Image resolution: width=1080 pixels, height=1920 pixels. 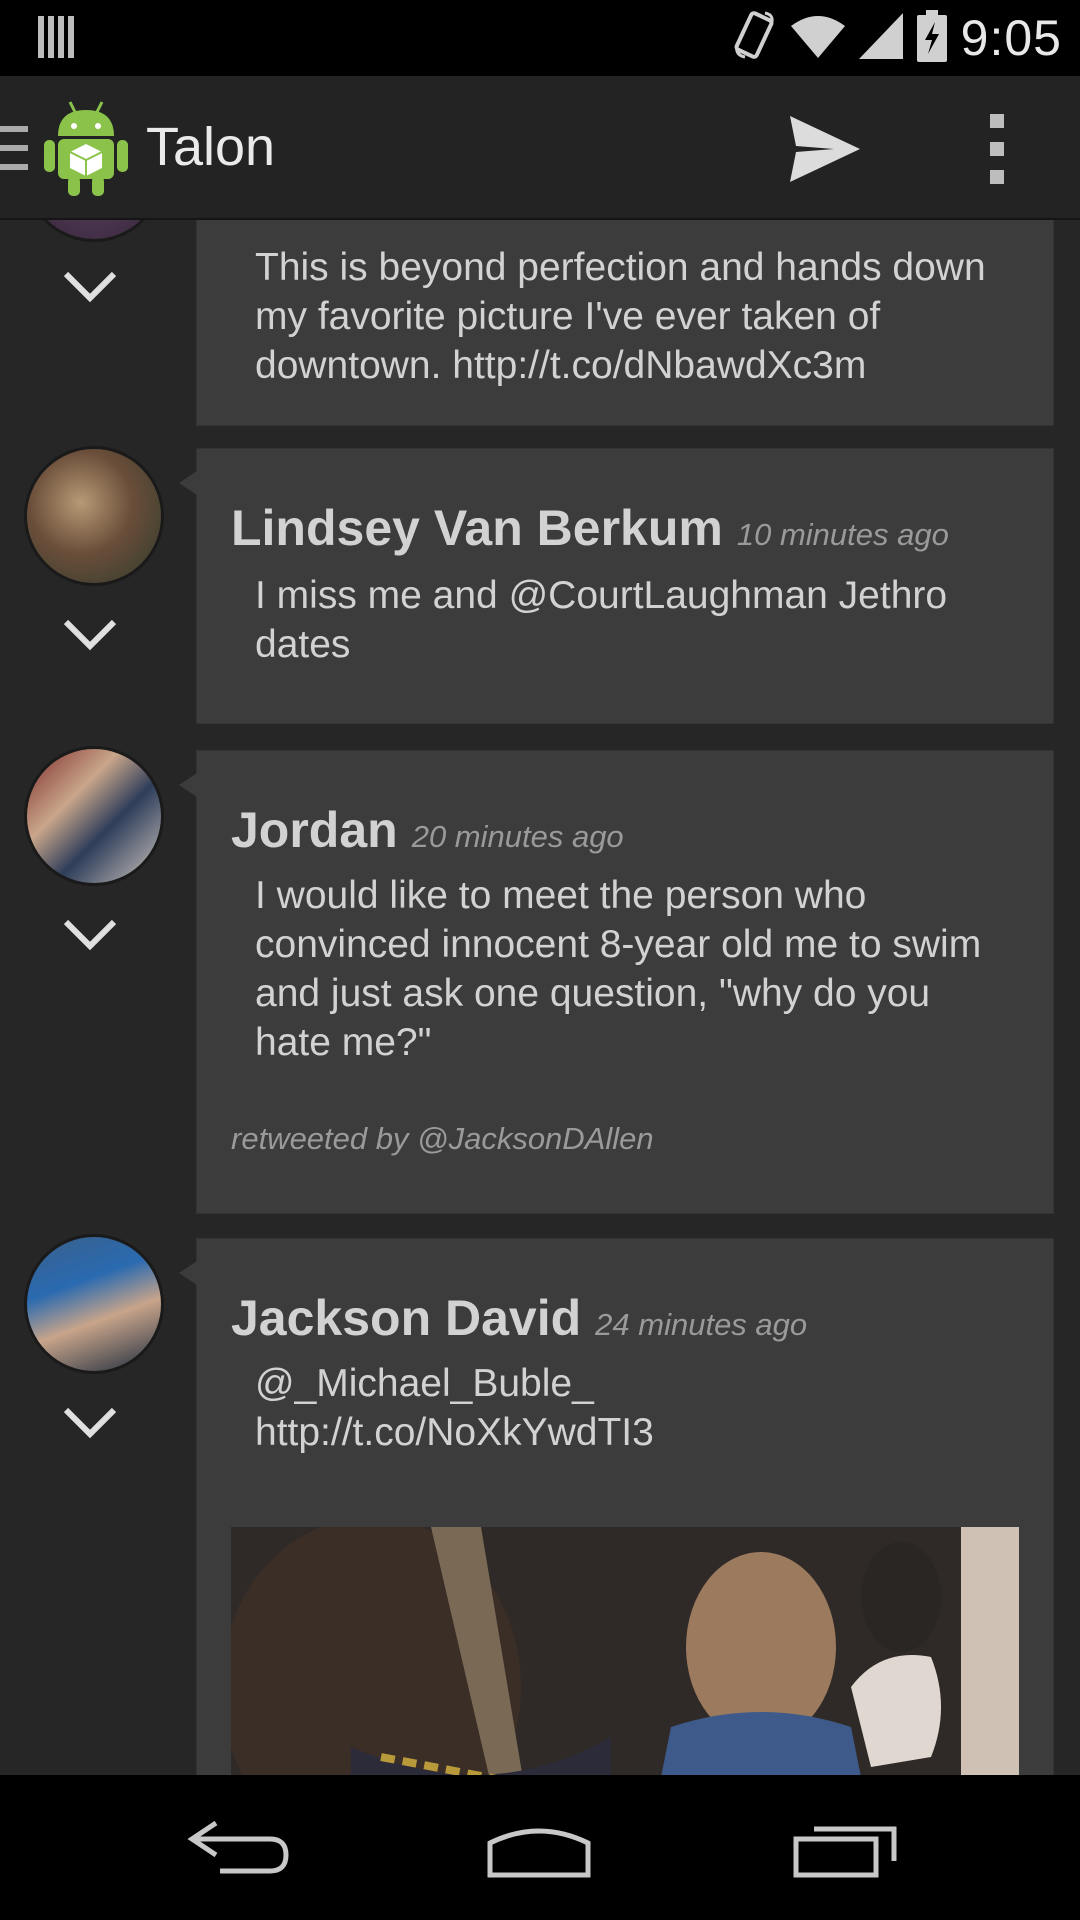 What do you see at coordinates (931, 38) in the screenshot?
I see `battery-charging-icon` at bounding box center [931, 38].